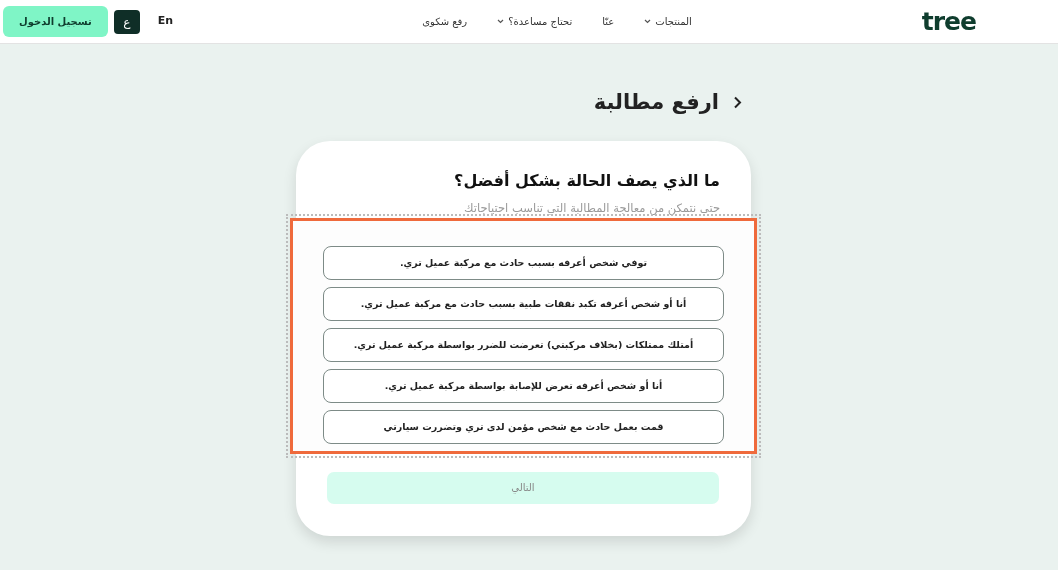 This screenshot has width=1058, height=570. Describe the element at coordinates (445, 21) in the screenshot. I see `nav-link: رفع شكوى` at that location.